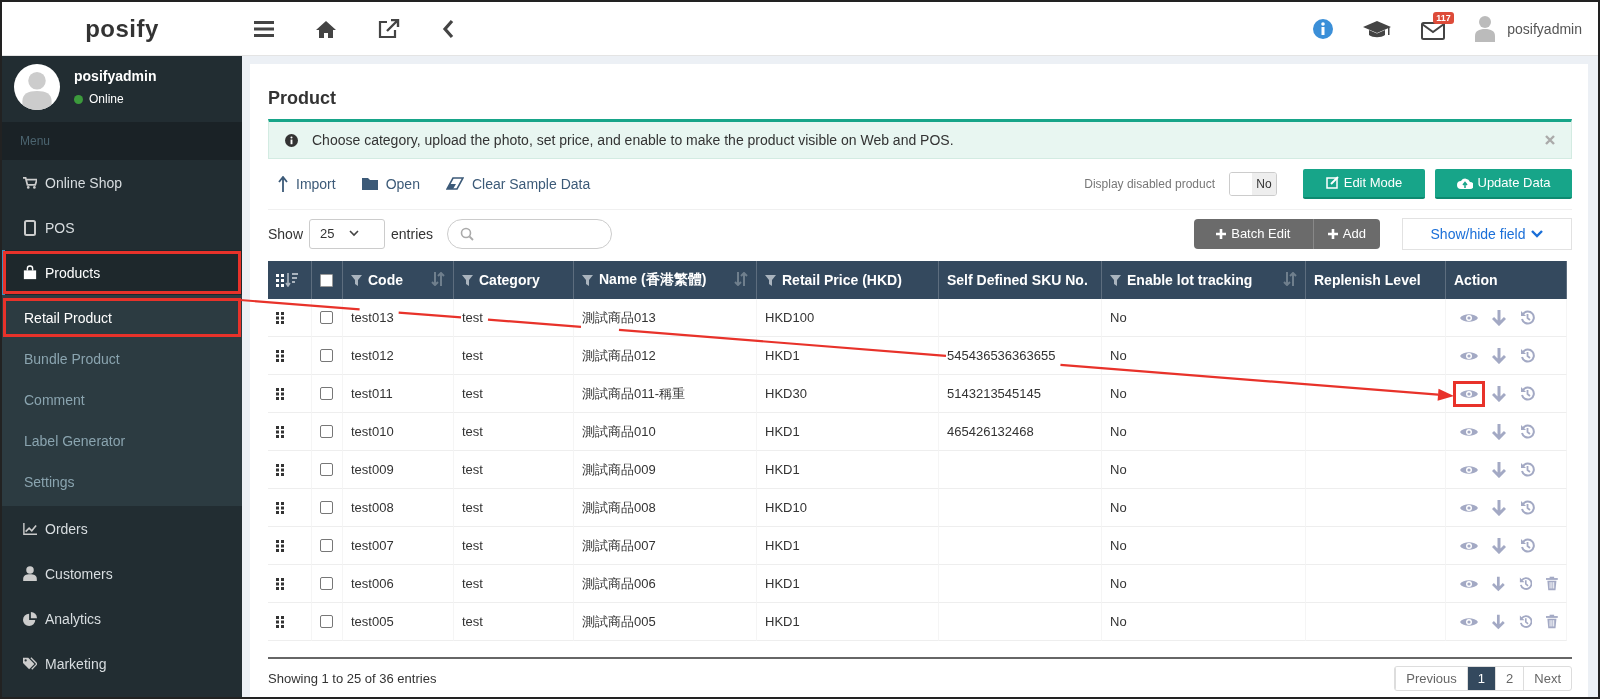 The height and width of the screenshot is (699, 1600). Describe the element at coordinates (1544, 28) in the screenshot. I see `user-name: posifyadmin` at that location.